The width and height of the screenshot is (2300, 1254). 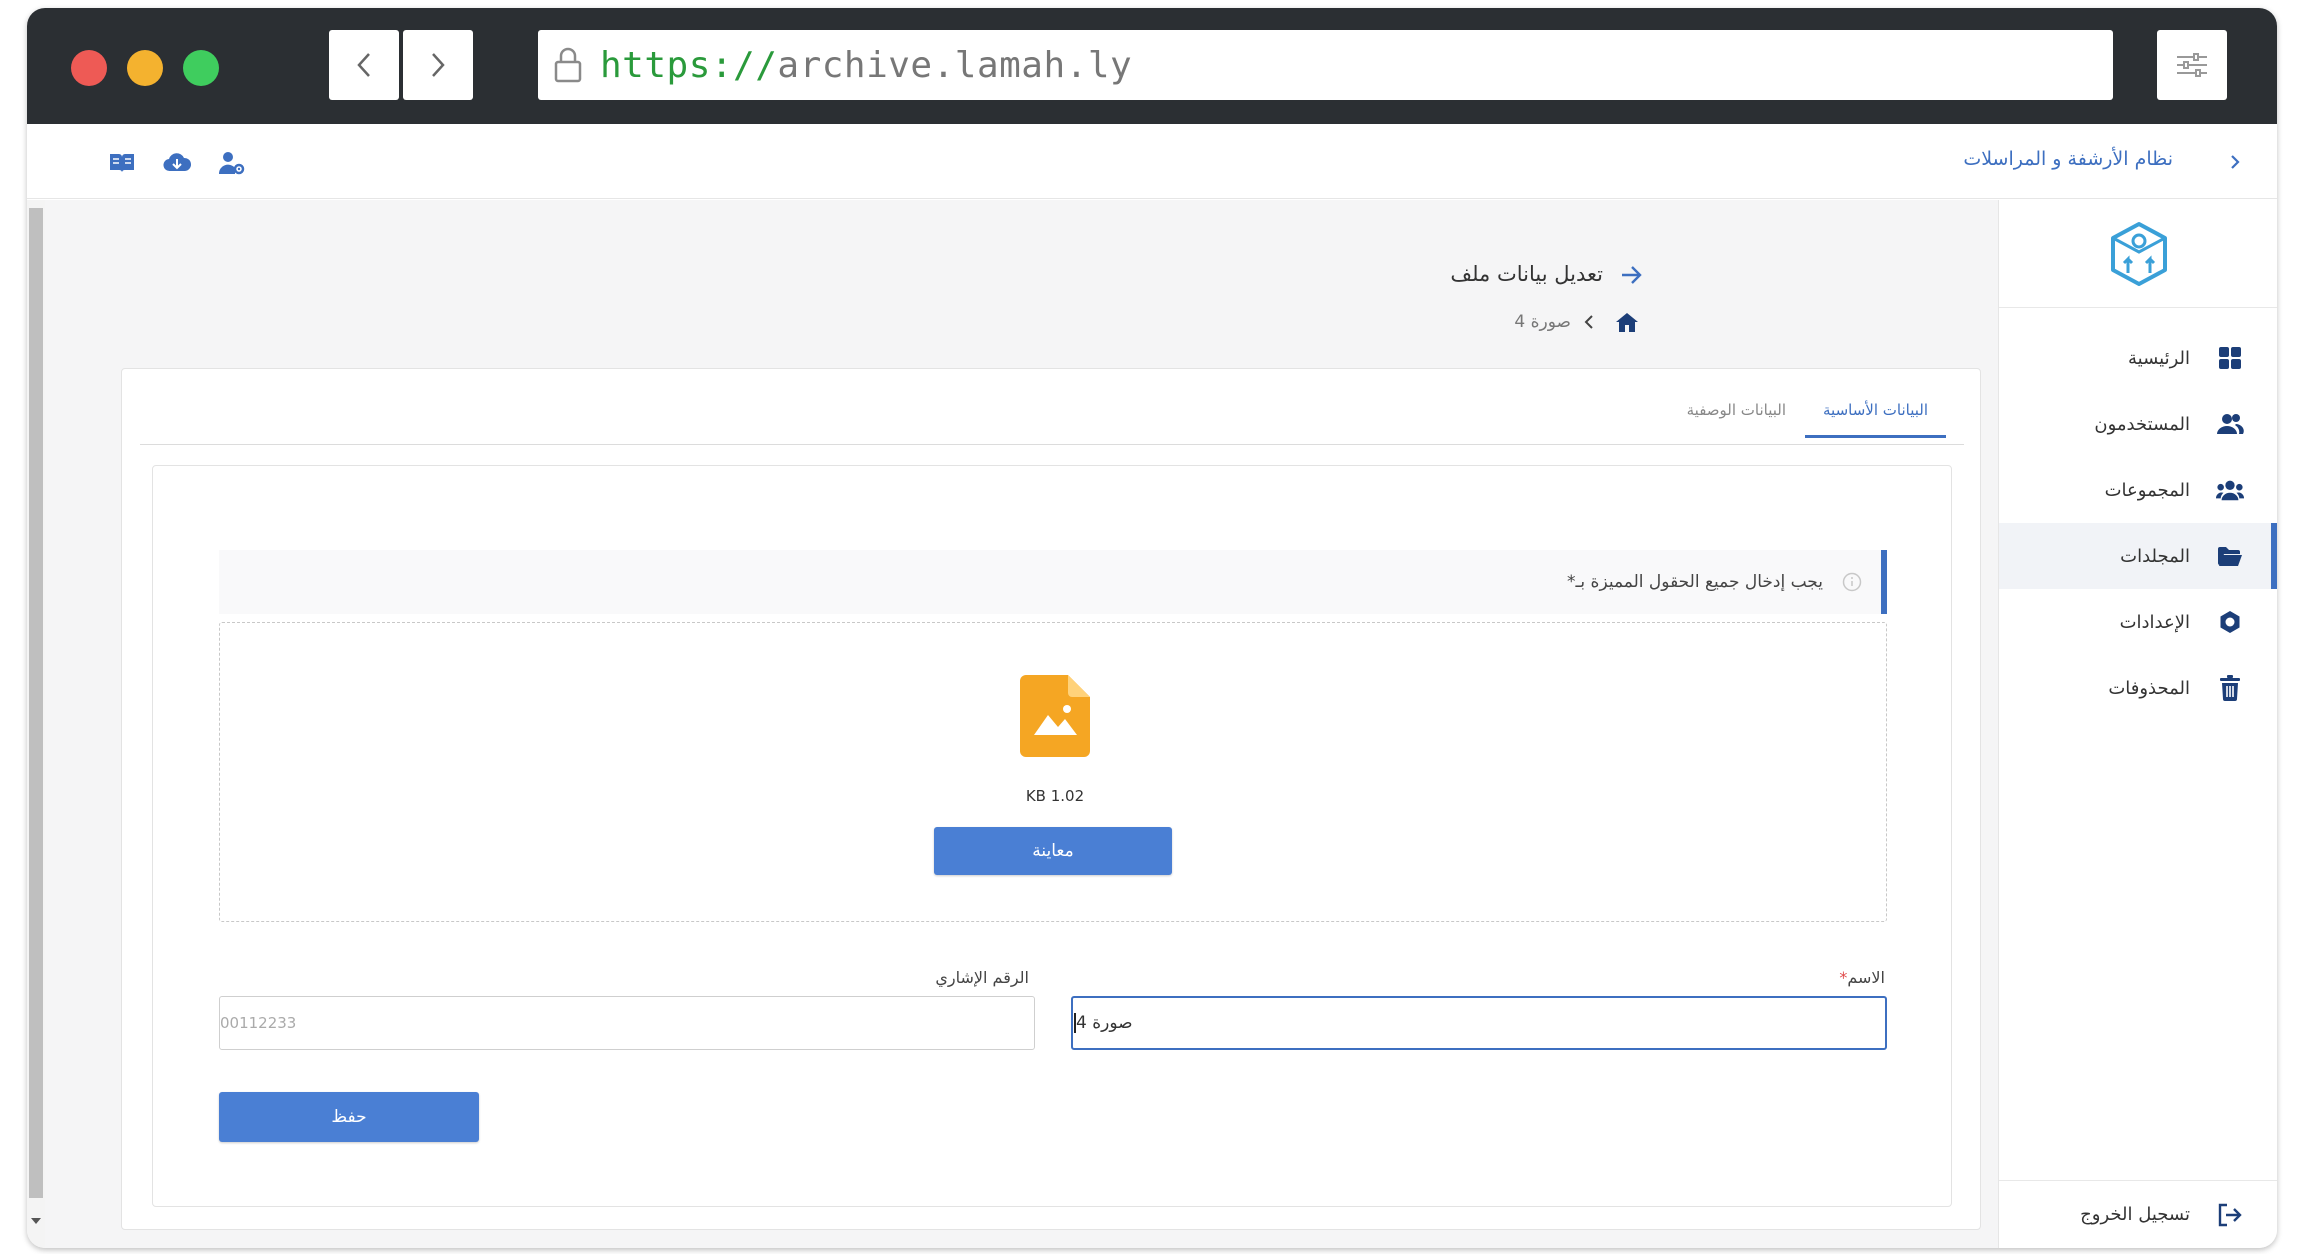 What do you see at coordinates (2230, 490) in the screenshot?
I see `group-icon` at bounding box center [2230, 490].